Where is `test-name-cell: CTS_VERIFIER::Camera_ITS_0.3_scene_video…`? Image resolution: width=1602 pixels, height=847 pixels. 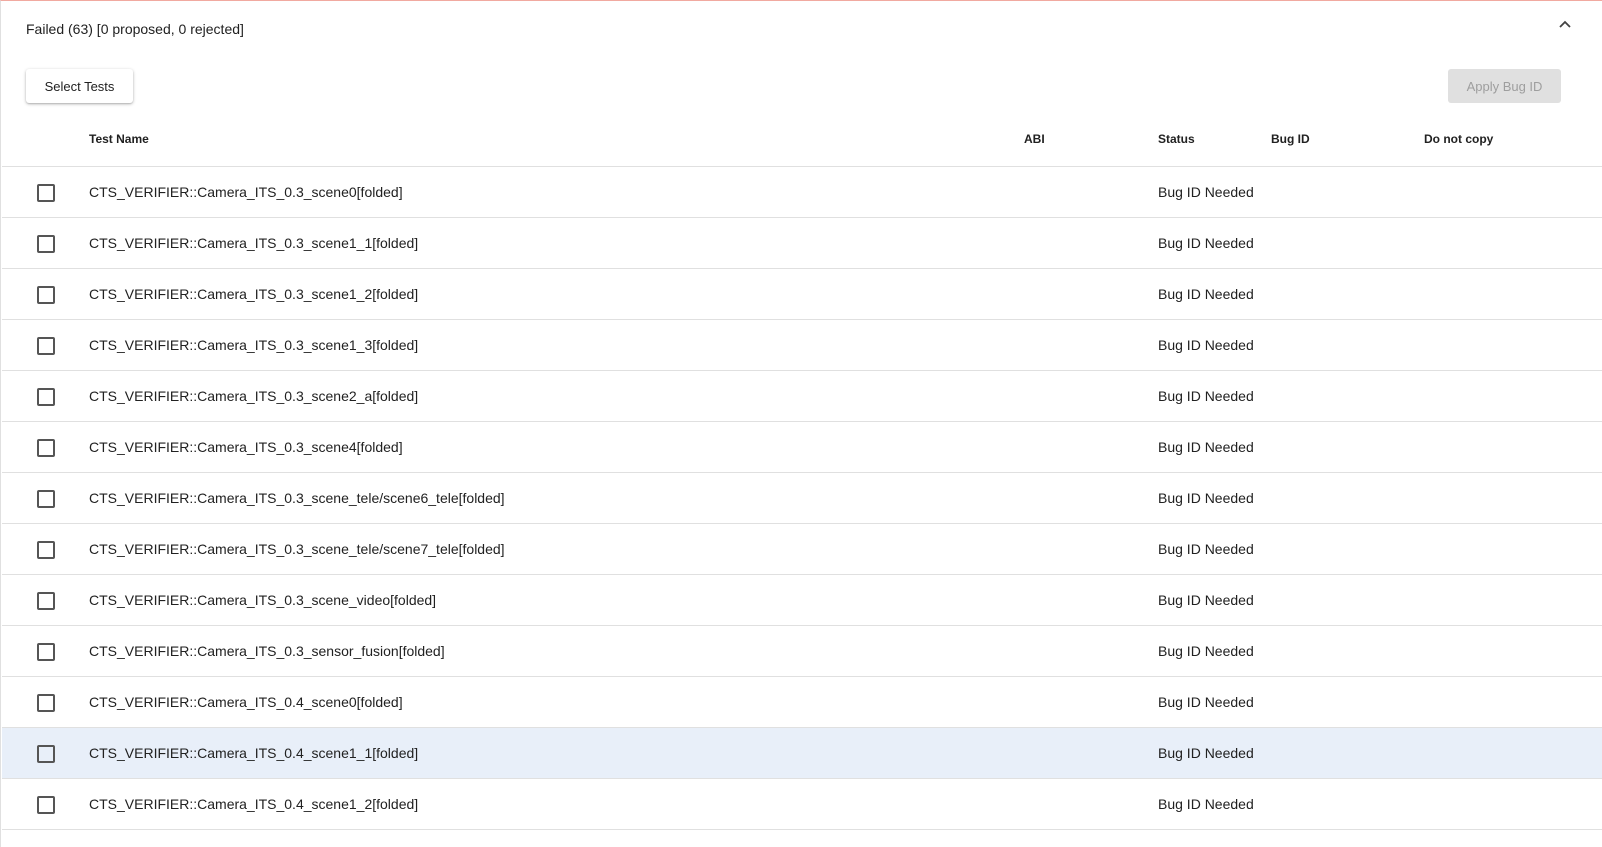 test-name-cell: CTS_VERIFIER::Camera_ITS_0.3_scene_video… is located at coordinates (263, 600).